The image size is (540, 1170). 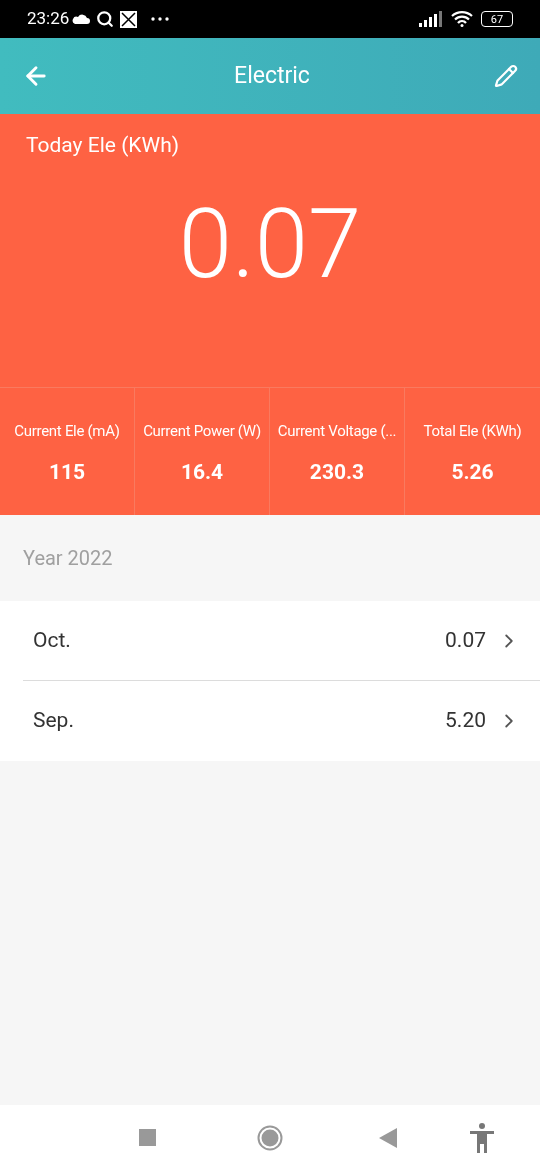 What do you see at coordinates (281, 721) in the screenshot?
I see `month-row: Sep. 5.20` at bounding box center [281, 721].